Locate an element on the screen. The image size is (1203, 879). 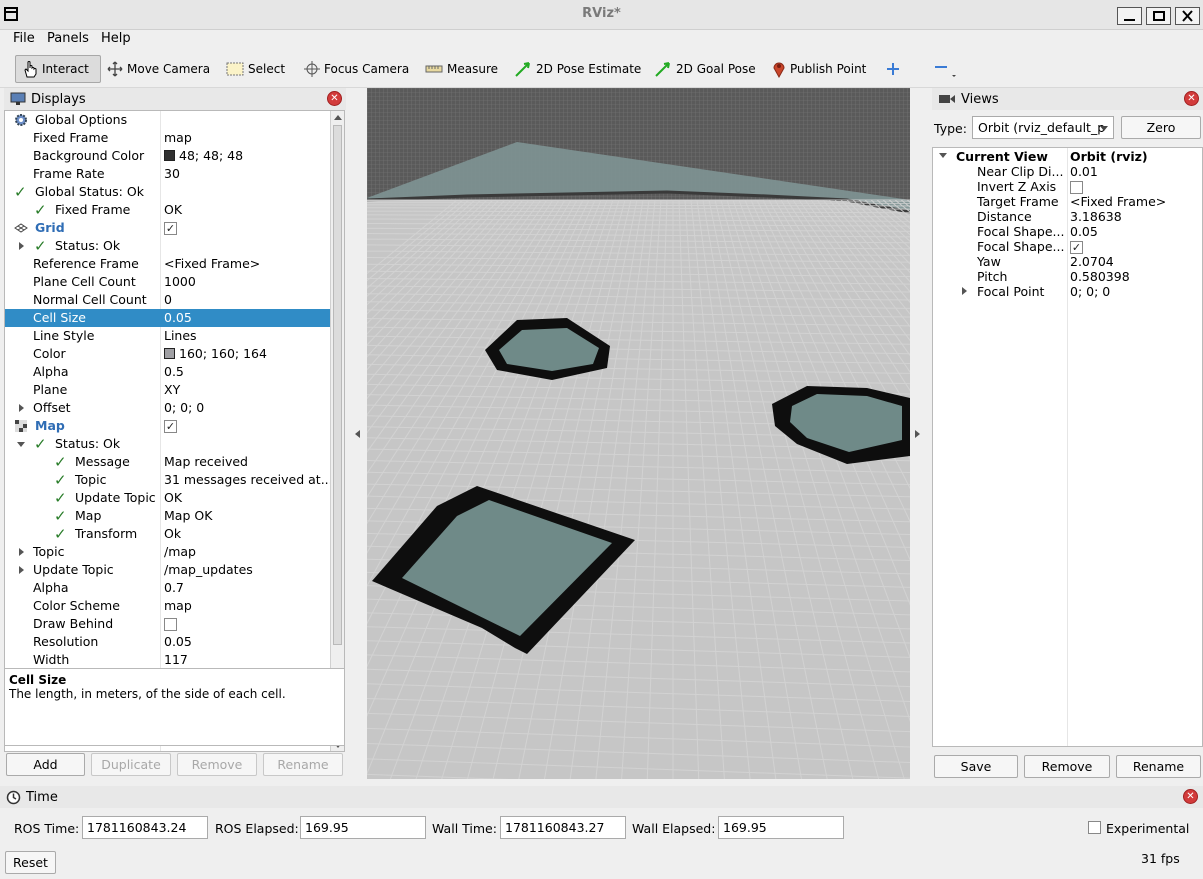
measure-tool: Measure is located at coordinates (461, 69).